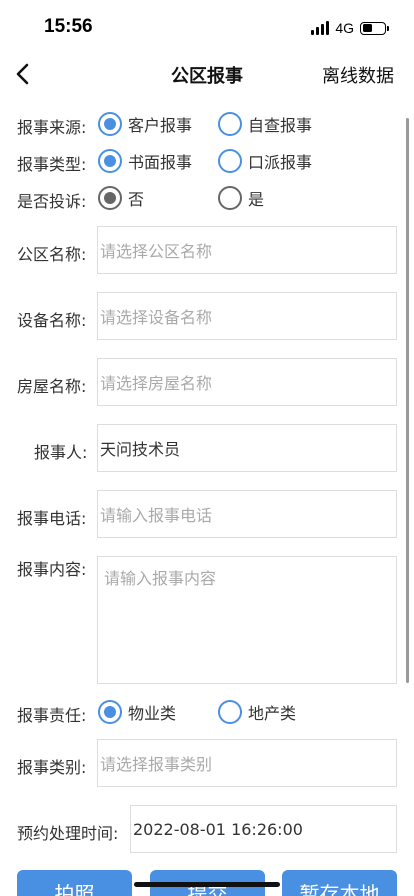 This screenshot has height=896, width=414. I want to click on area-name-select: 请选择公区名称, so click(247, 250).